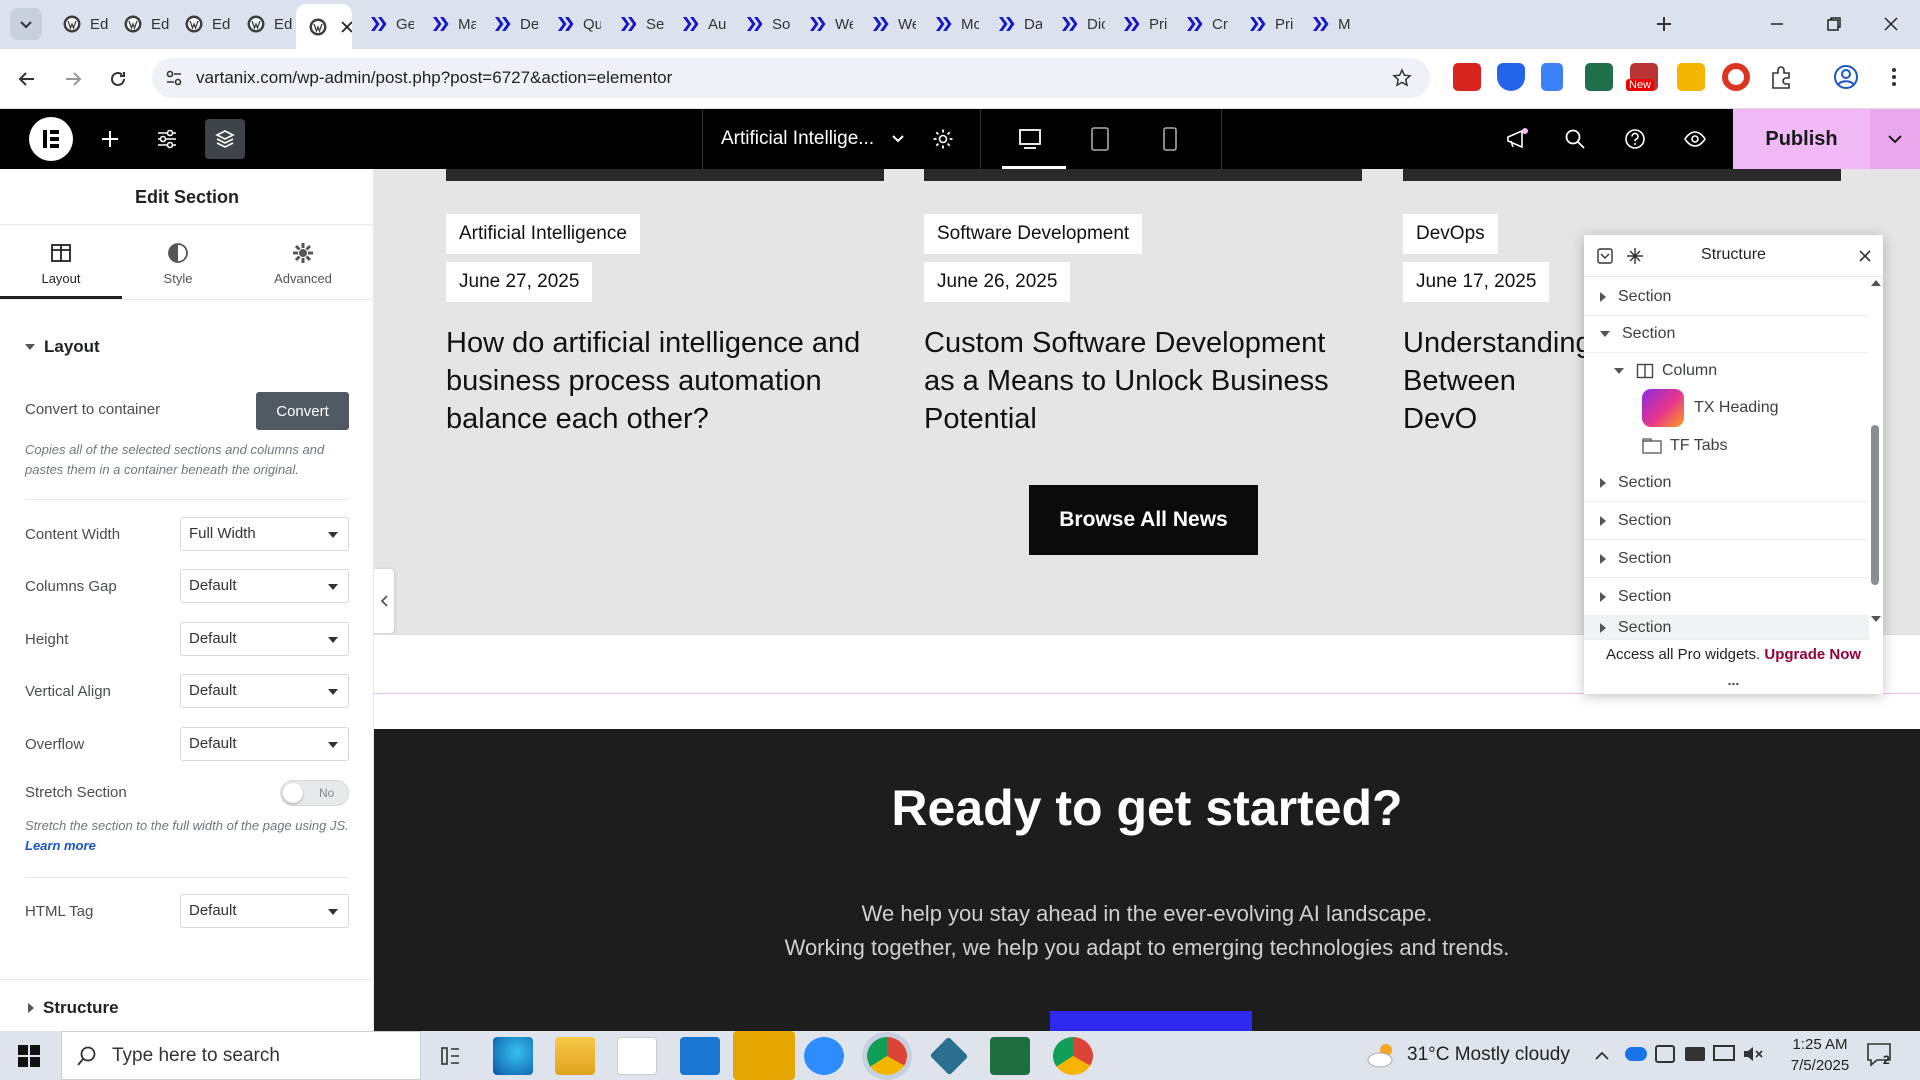 Image resolution: width=1920 pixels, height=1080 pixels. What do you see at coordinates (1894, 77) in the screenshot?
I see `browser-menu-icon` at bounding box center [1894, 77].